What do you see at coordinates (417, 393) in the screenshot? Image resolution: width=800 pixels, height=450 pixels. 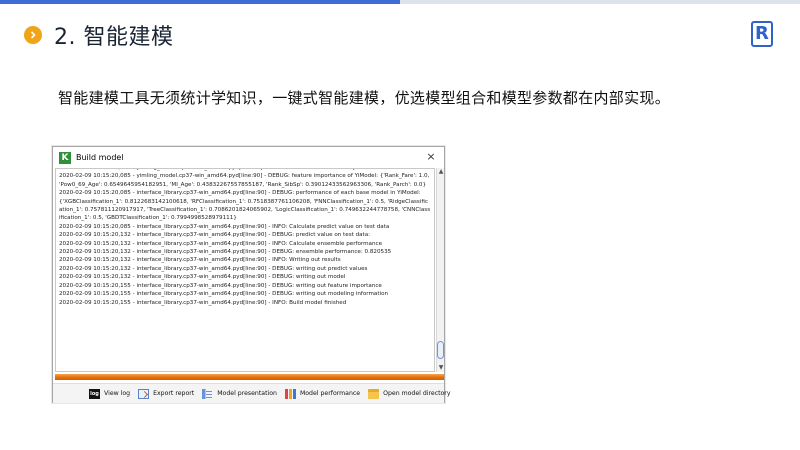 I see `open-model-directory-label: Open model directory` at bounding box center [417, 393].